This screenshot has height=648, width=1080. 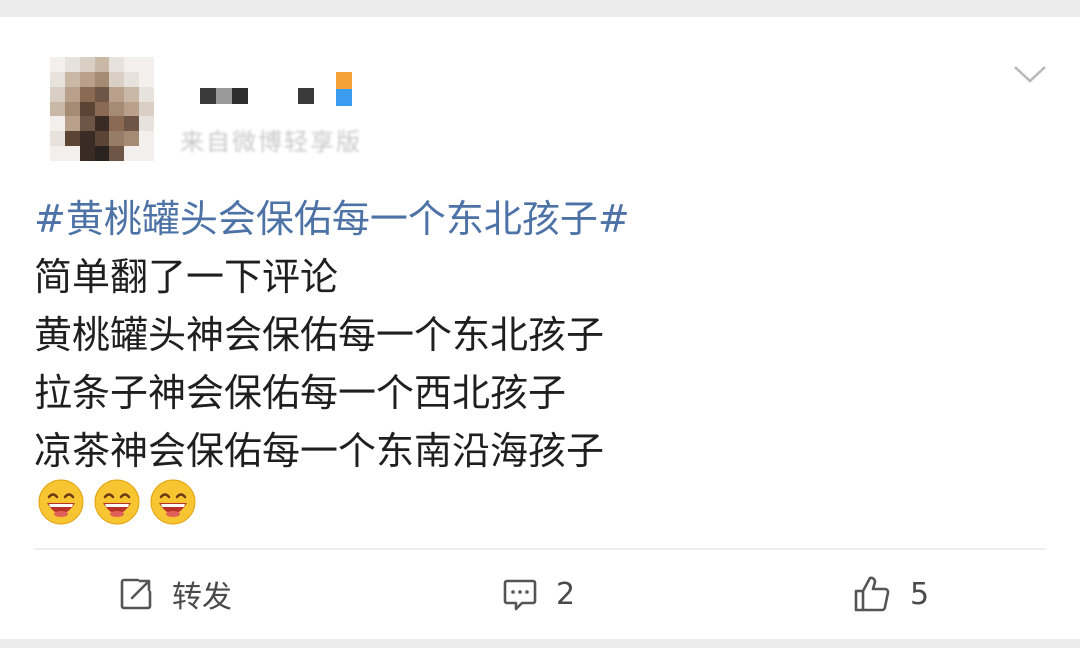 What do you see at coordinates (319, 451) in the screenshot?
I see `post-line: 凉茶神会保佑每一个东南沿海孩子` at bounding box center [319, 451].